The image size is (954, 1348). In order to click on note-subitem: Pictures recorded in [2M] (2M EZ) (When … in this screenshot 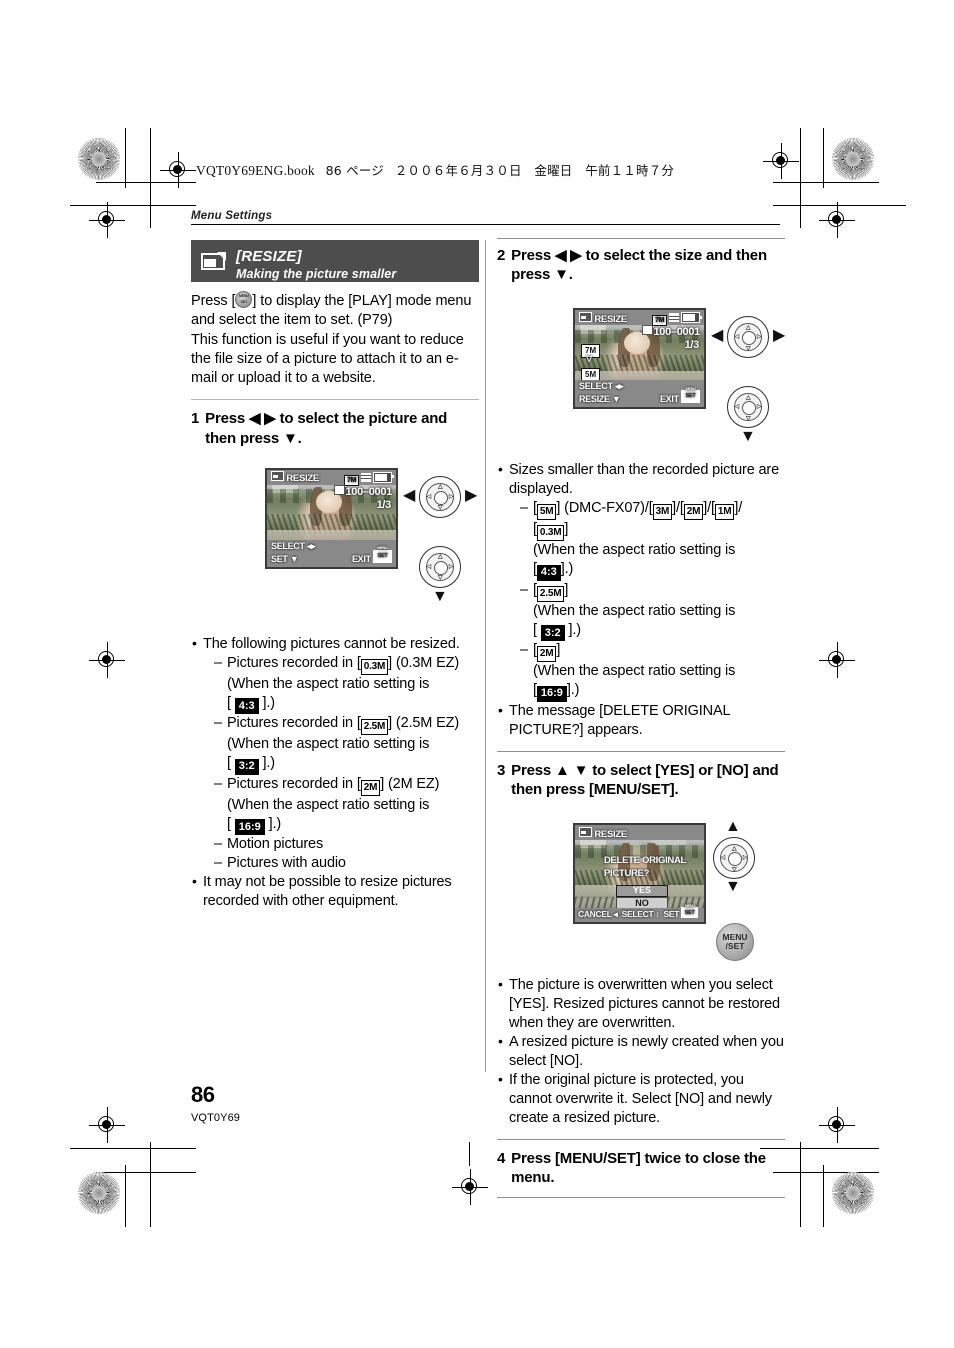, I will do `click(346, 805)`.